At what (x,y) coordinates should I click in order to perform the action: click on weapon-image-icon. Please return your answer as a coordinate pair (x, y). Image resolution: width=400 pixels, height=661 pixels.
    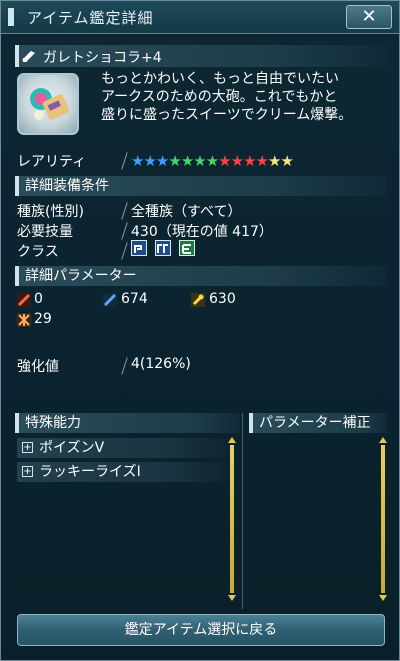
    Looking at the image, I should click on (50, 104).